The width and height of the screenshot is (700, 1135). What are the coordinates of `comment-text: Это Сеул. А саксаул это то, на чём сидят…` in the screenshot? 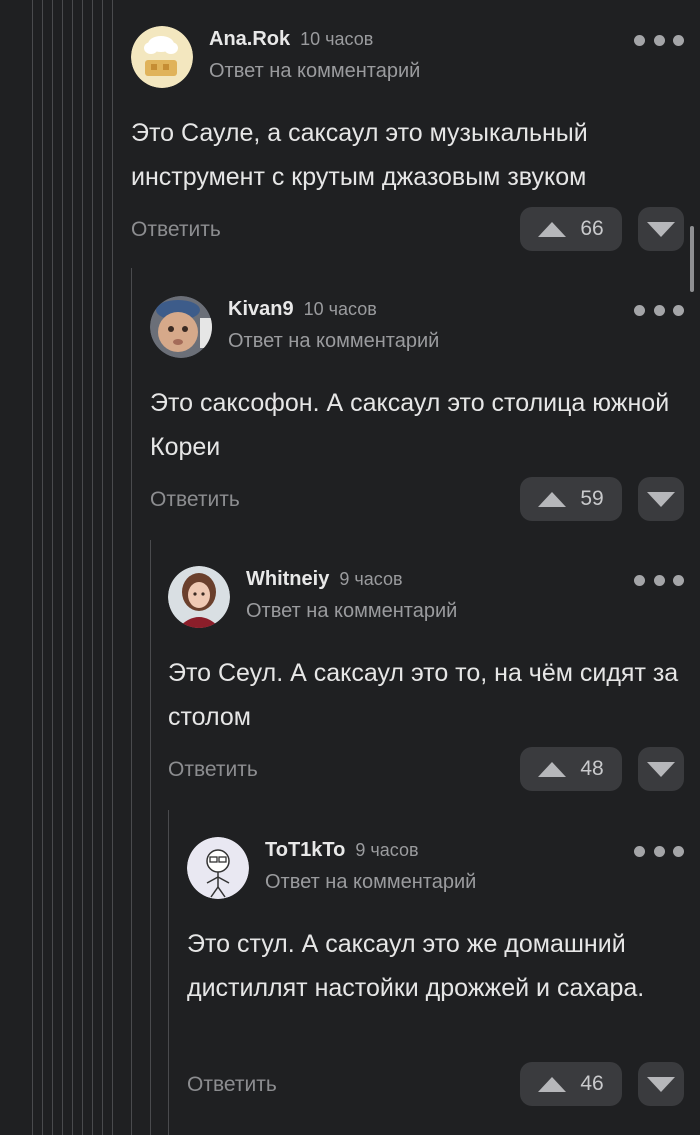 It's located at (423, 695).